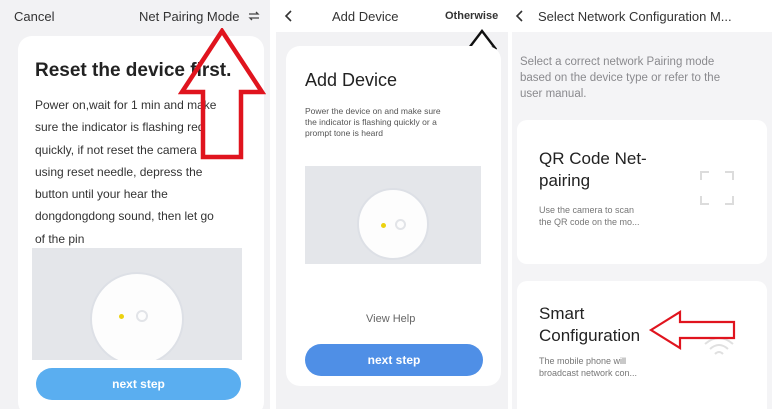 This screenshot has width=772, height=409. What do you see at coordinates (222, 94) in the screenshot?
I see `red-up-arrow-annotation` at bounding box center [222, 94].